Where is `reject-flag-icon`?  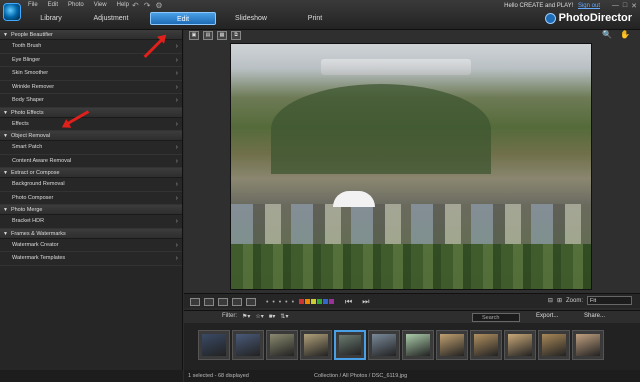
reject-flag-icon is located at coordinates (251, 302).